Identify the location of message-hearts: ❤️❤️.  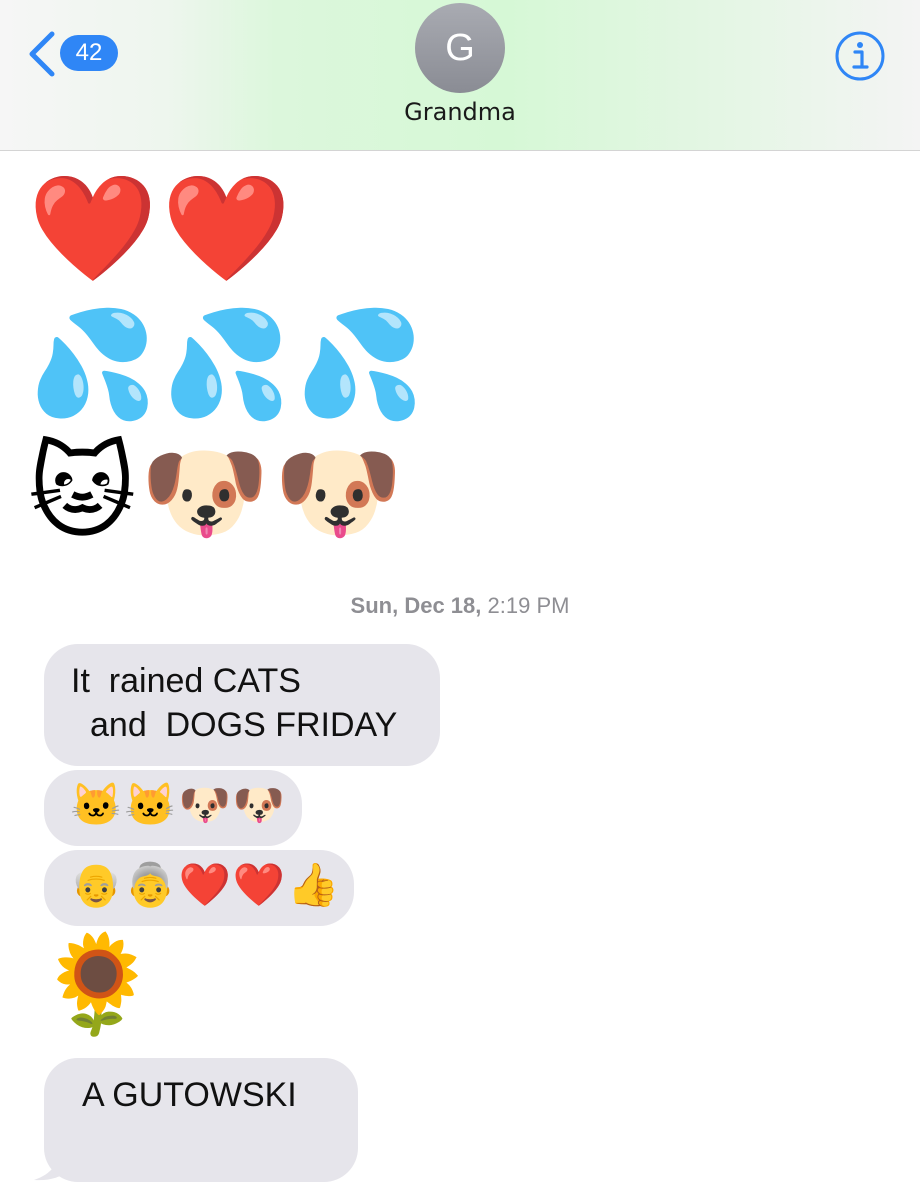
(161, 228).